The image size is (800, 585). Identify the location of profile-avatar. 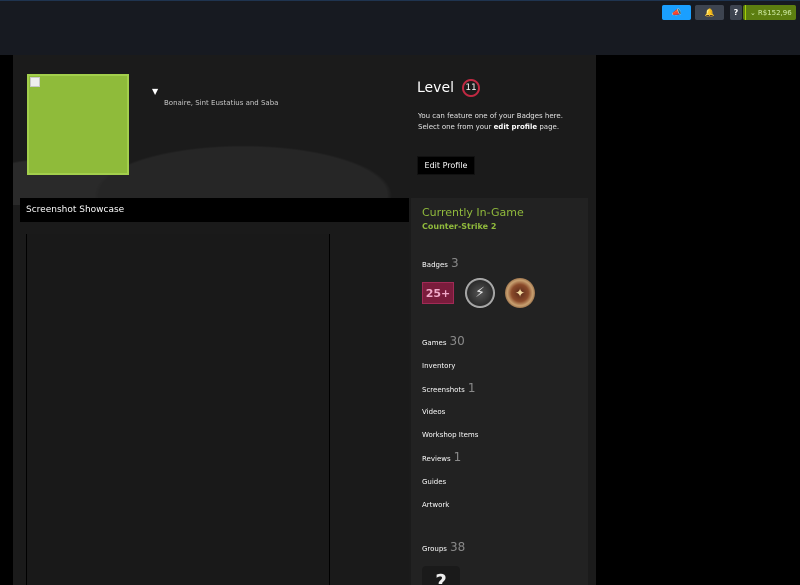
(78, 124).